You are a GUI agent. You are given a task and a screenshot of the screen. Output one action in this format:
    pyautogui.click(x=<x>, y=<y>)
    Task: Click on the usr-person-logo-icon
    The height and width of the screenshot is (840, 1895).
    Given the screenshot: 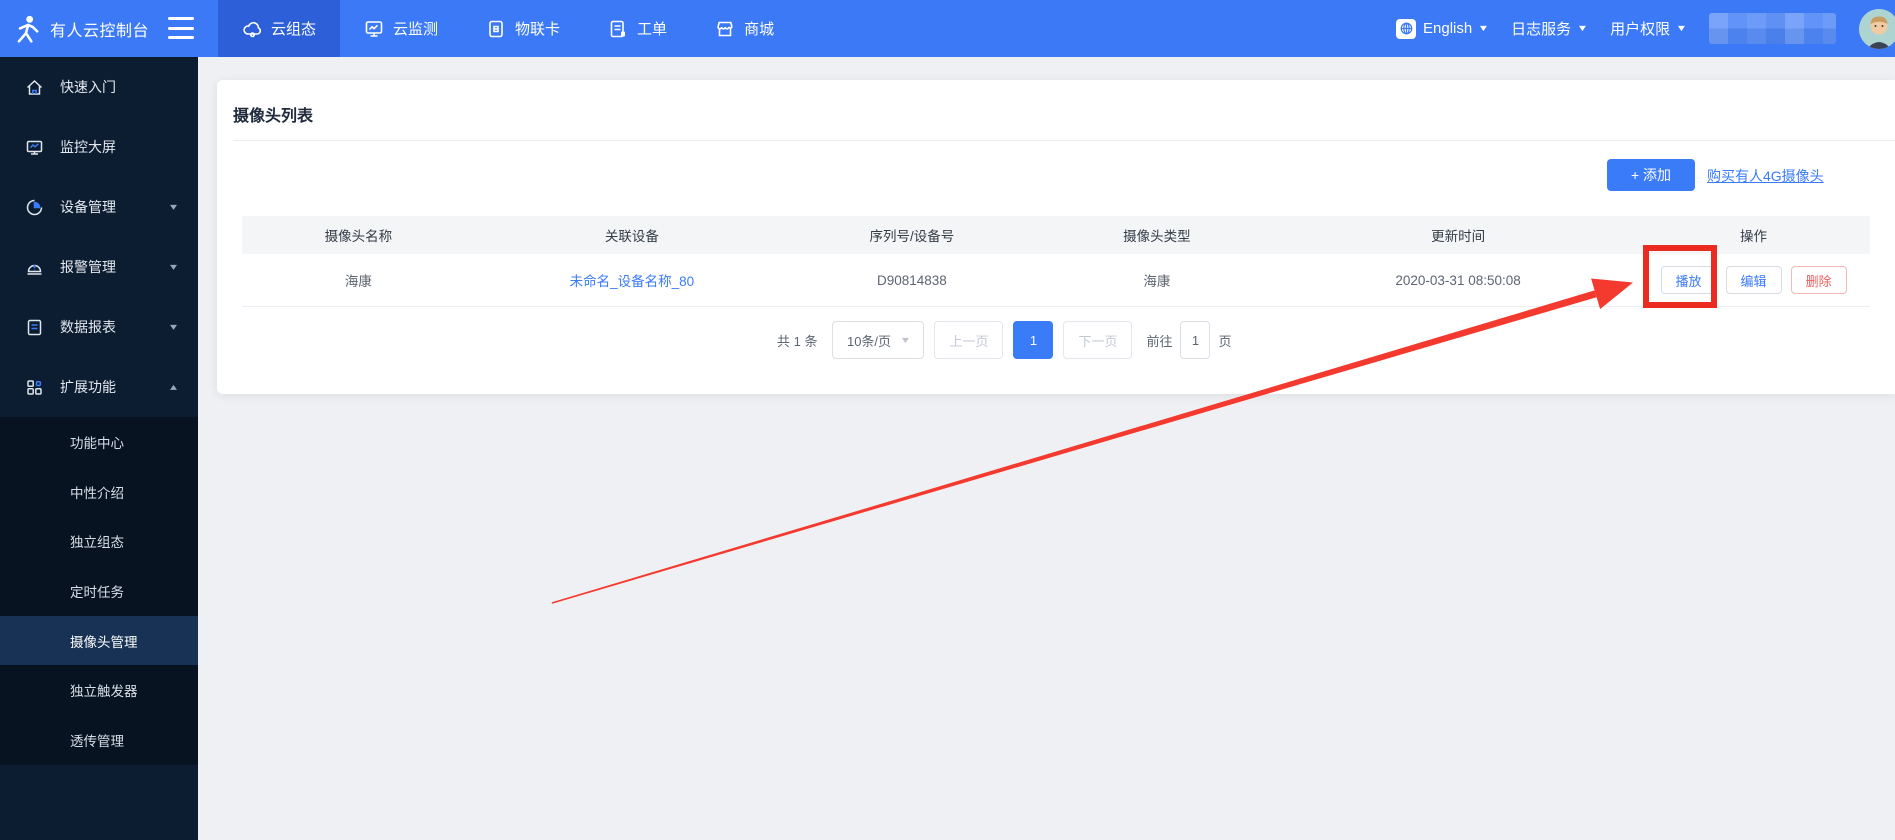 What is the action you would take?
    pyautogui.click(x=28, y=29)
    